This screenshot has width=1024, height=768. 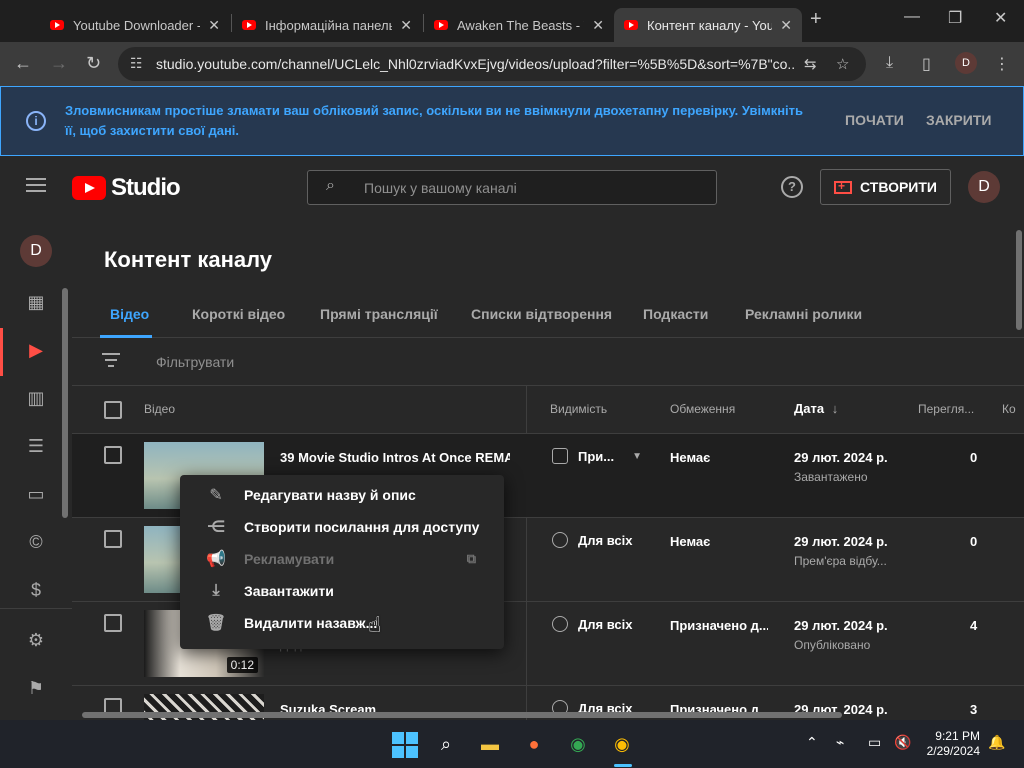 I want to click on browser-tab: Youtube Downloader - ✕, so click(x=135, y=25).